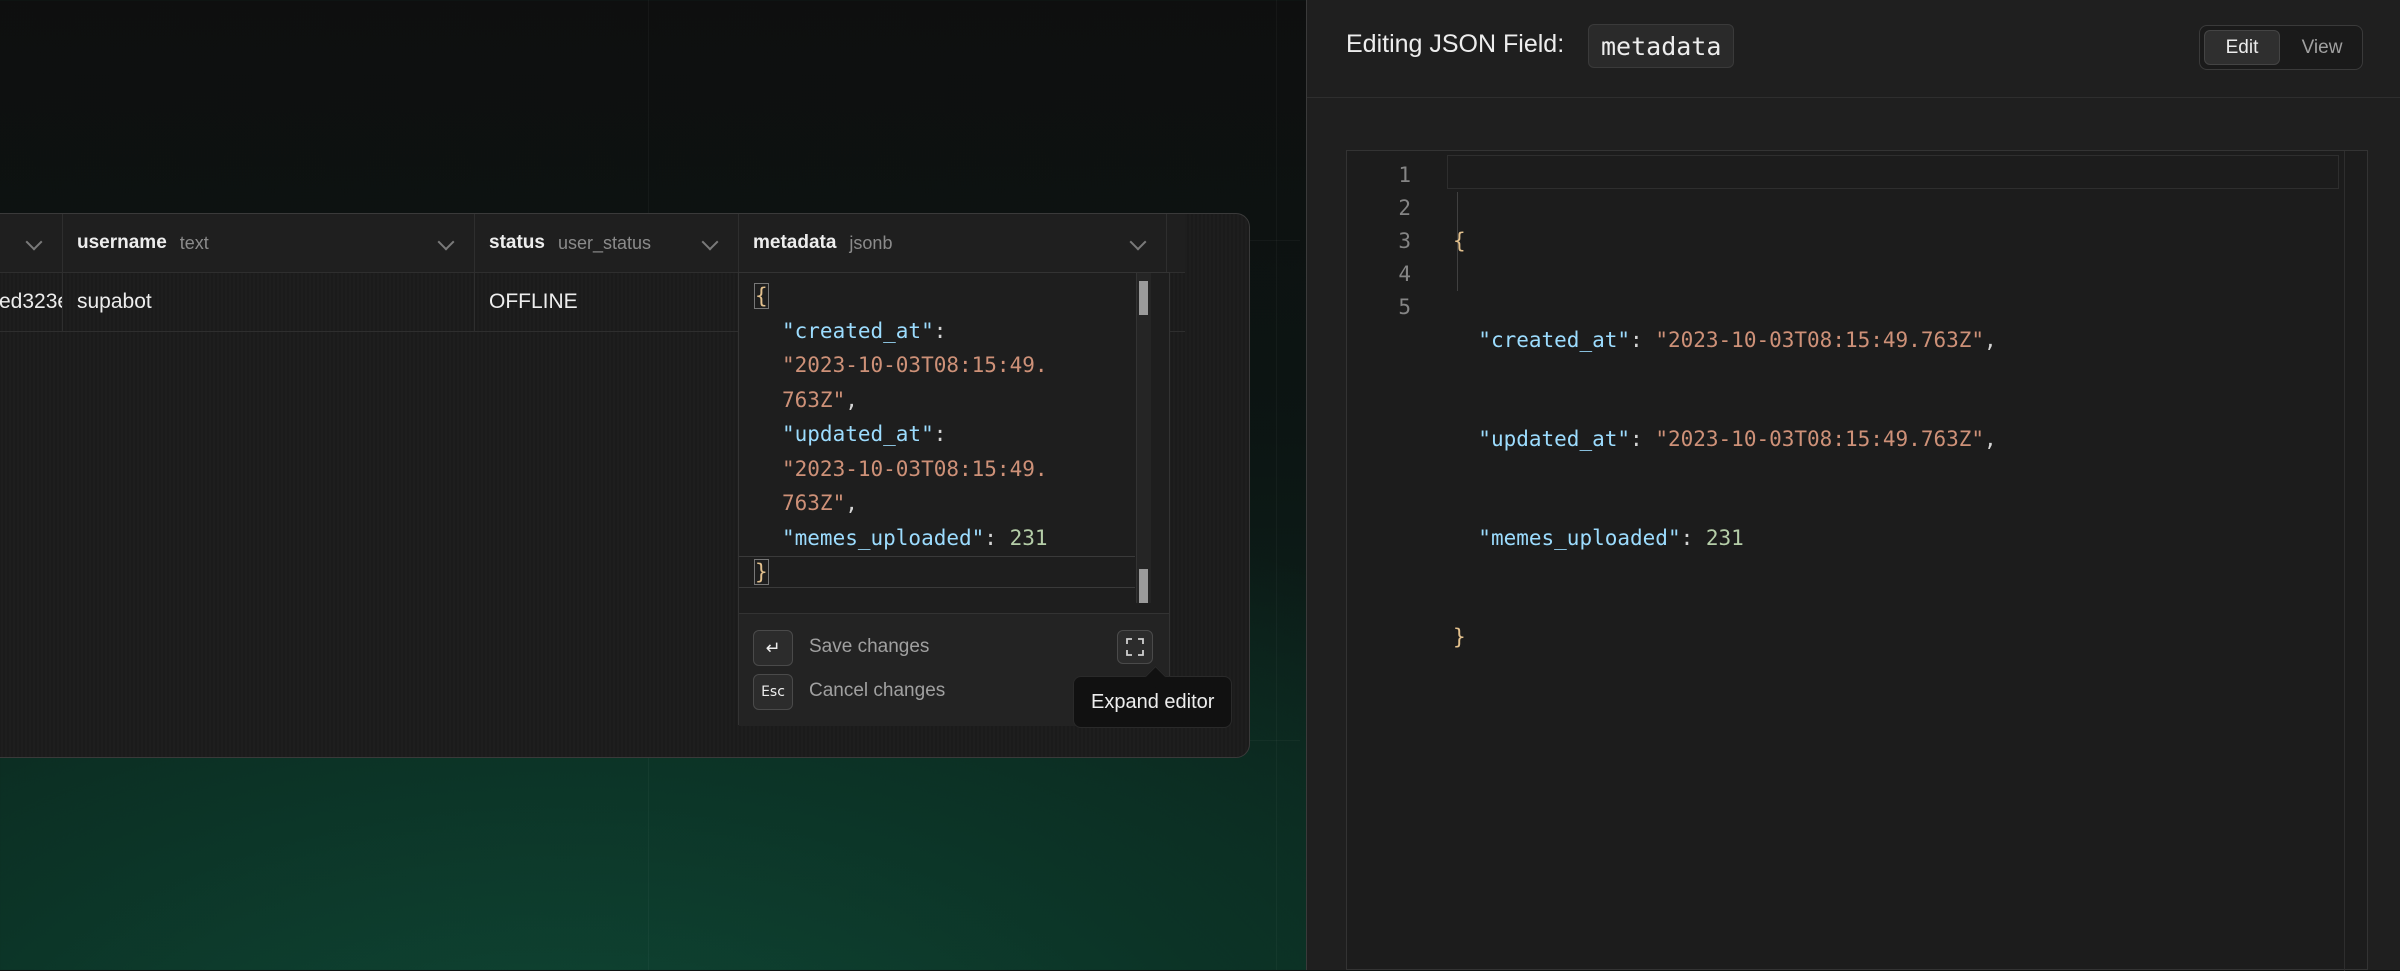 This screenshot has width=2400, height=971. What do you see at coordinates (1455, 44) in the screenshot?
I see `panel-title: Editing JSON Field:` at bounding box center [1455, 44].